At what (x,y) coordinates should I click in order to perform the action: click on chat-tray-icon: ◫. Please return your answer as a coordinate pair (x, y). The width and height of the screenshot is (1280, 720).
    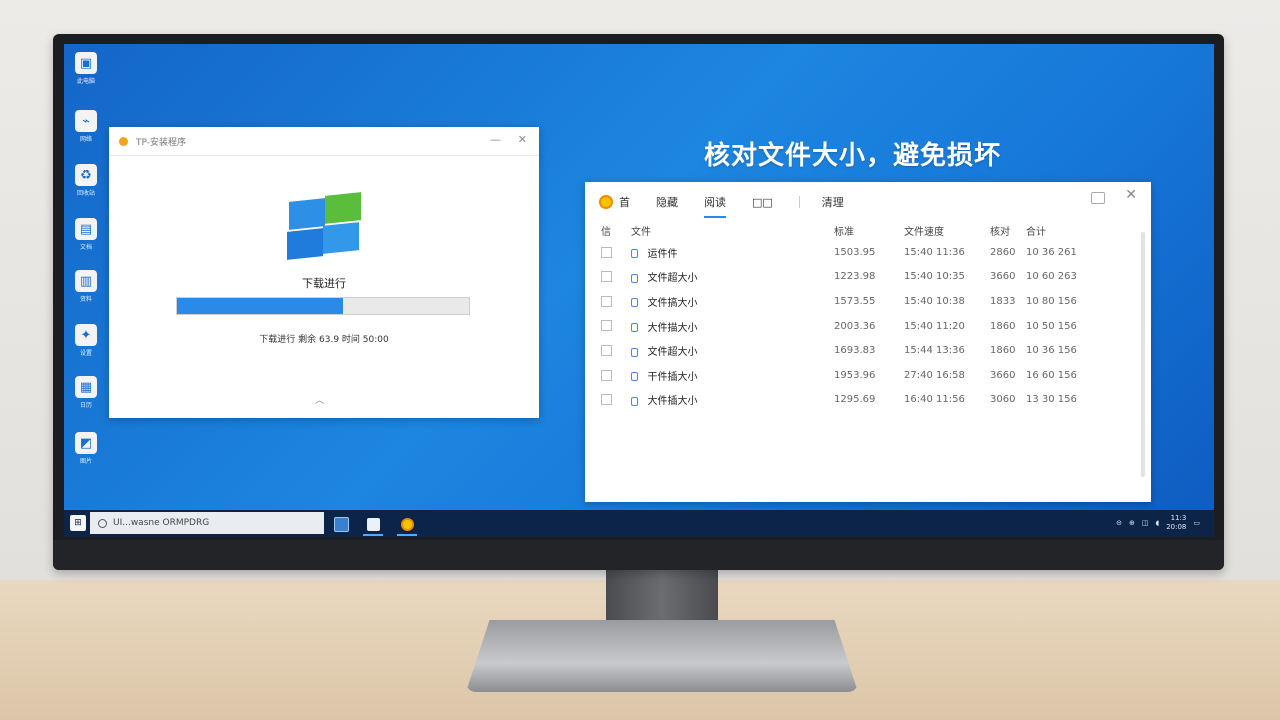
    Looking at the image, I should click on (1145, 523).